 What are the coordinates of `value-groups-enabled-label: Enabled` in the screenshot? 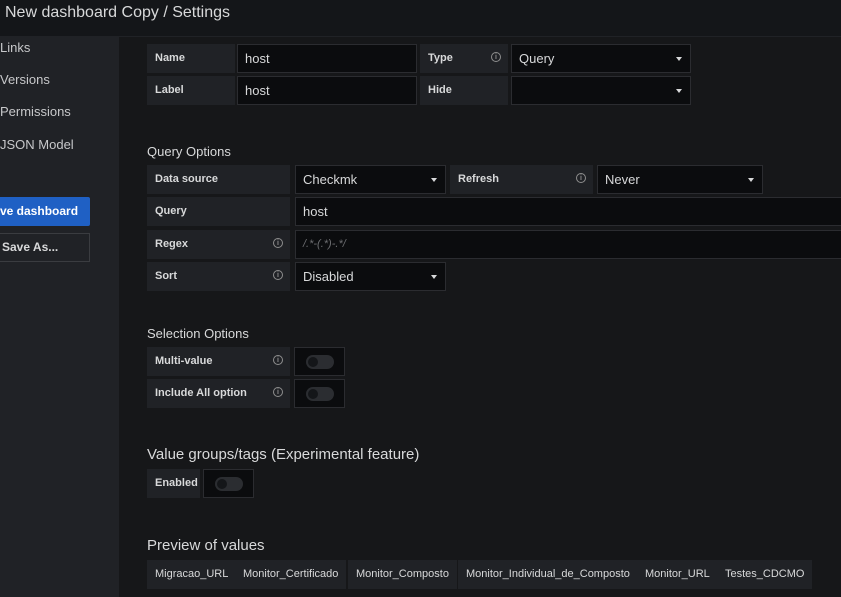 It's located at (173, 483).